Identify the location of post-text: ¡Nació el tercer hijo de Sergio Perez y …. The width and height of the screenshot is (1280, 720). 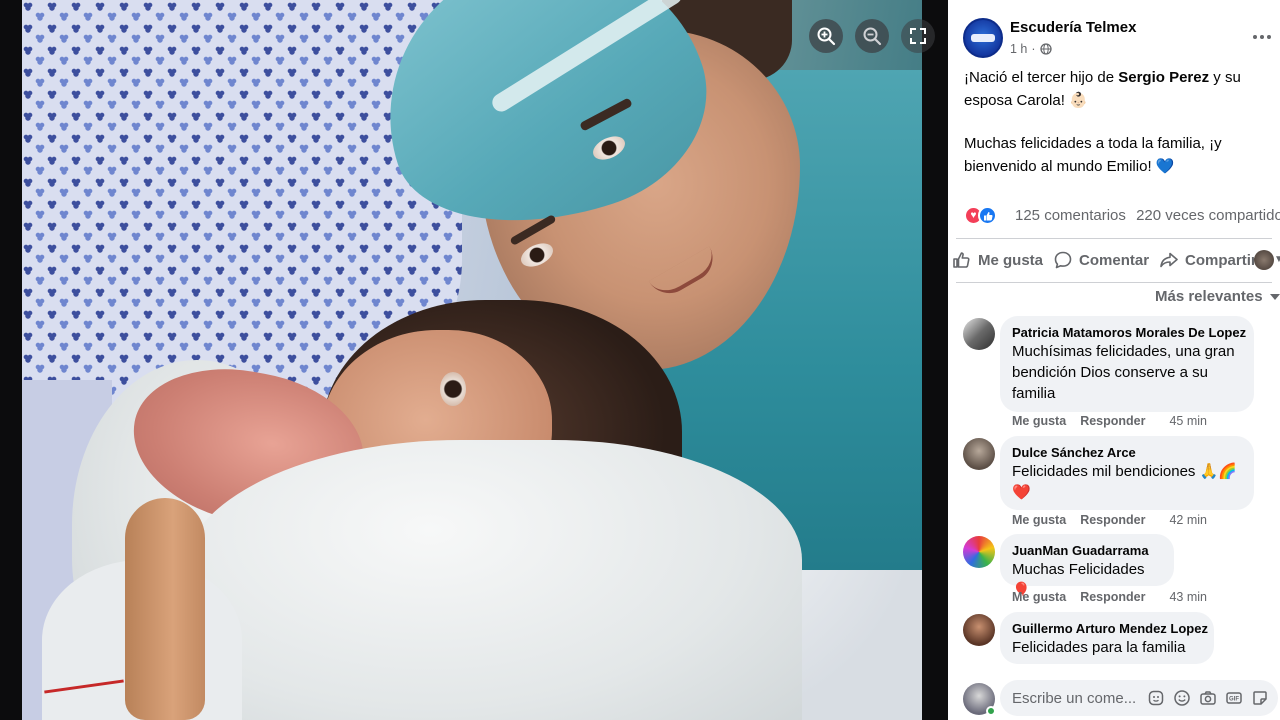
(1120, 122).